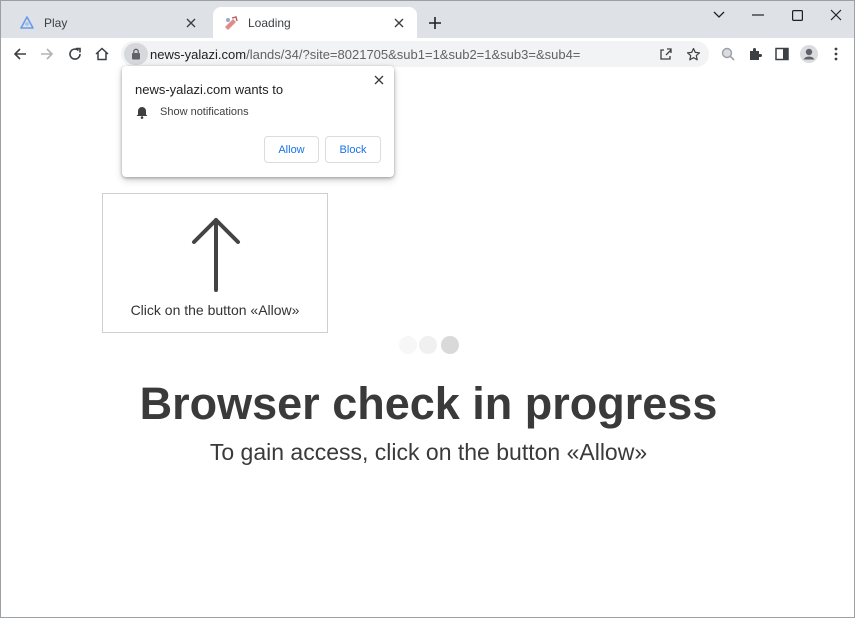 The width and height of the screenshot is (855, 618). I want to click on lock-icon, so click(136, 54).